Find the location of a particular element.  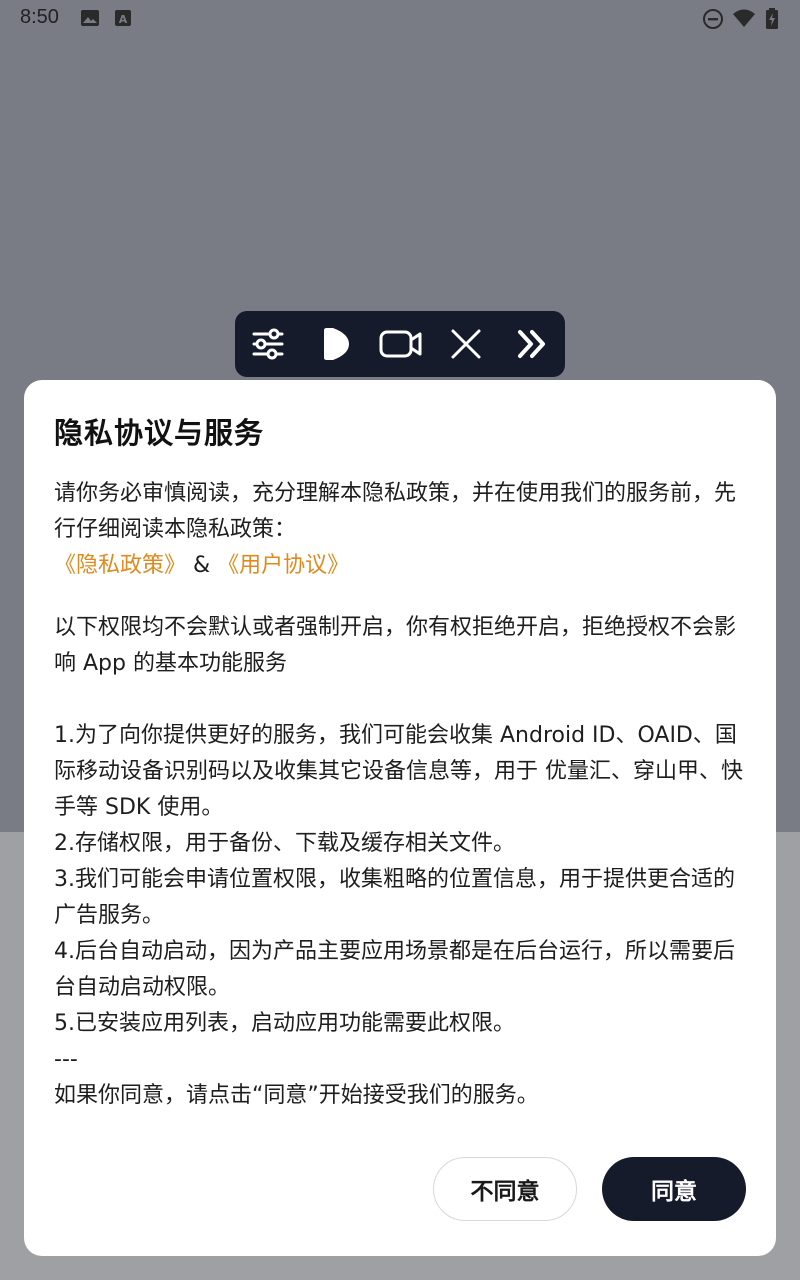

closing-text: 如果你同意，请点击“同意”开始接受我们的服务。 is located at coordinates (296, 1095).